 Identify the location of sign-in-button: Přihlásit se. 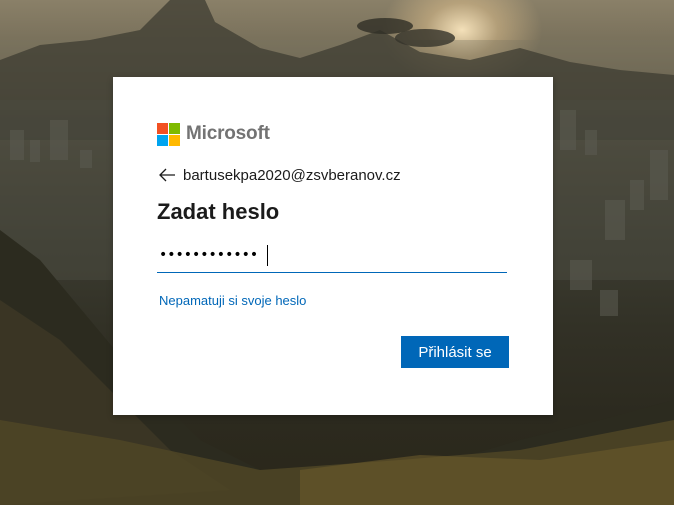
(455, 352).